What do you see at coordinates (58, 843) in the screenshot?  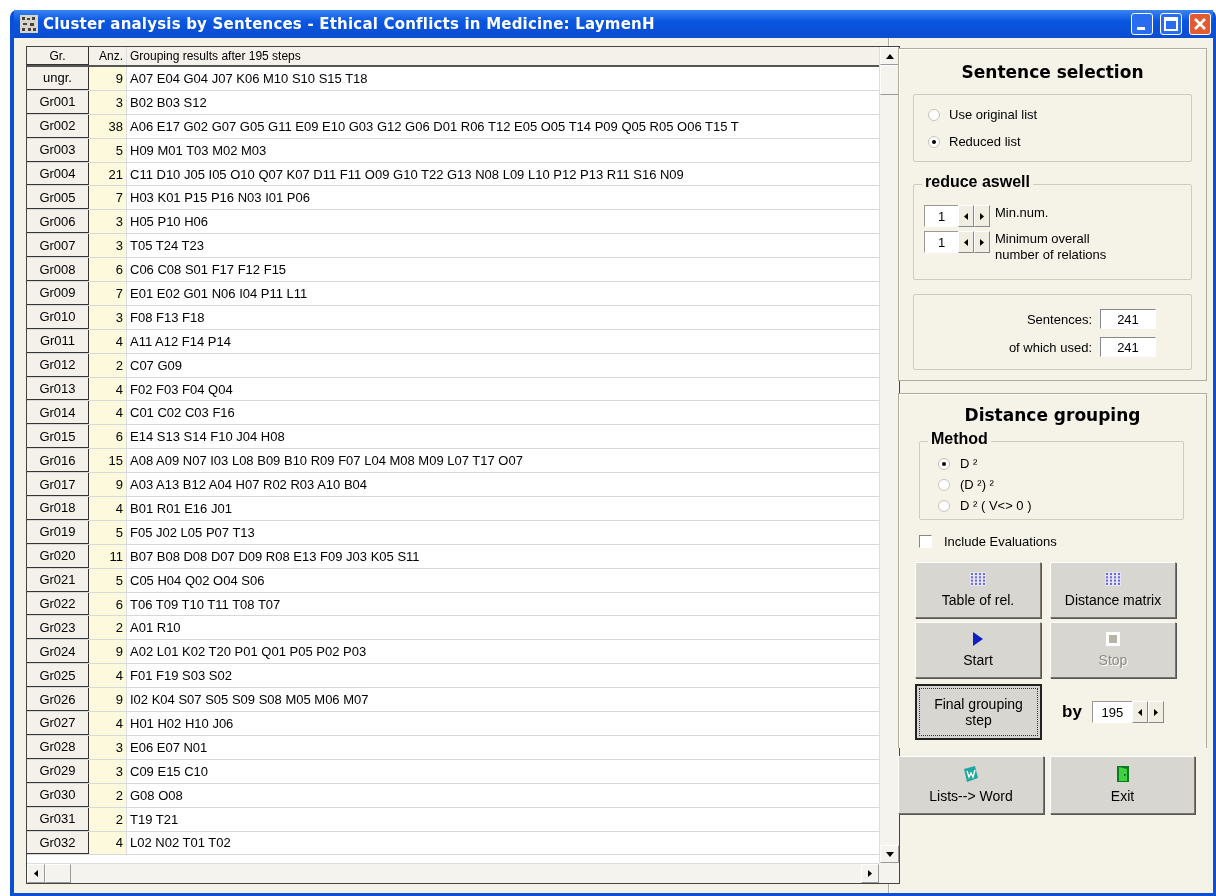 I see `group-row-header: Gr032` at bounding box center [58, 843].